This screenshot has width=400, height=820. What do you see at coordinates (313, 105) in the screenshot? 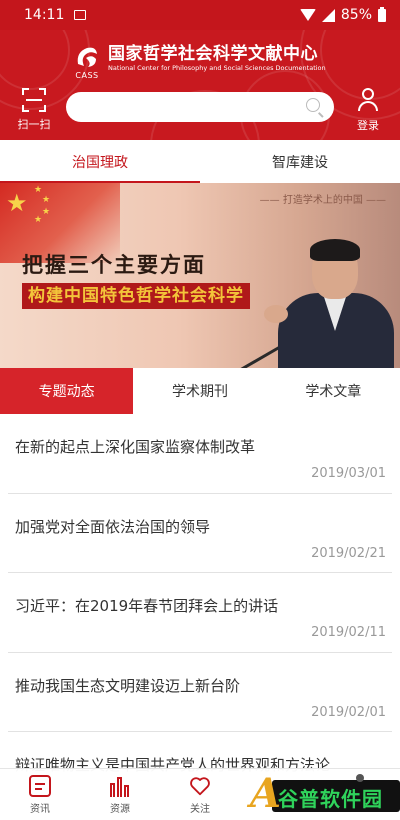
I see `search-icon` at bounding box center [313, 105].